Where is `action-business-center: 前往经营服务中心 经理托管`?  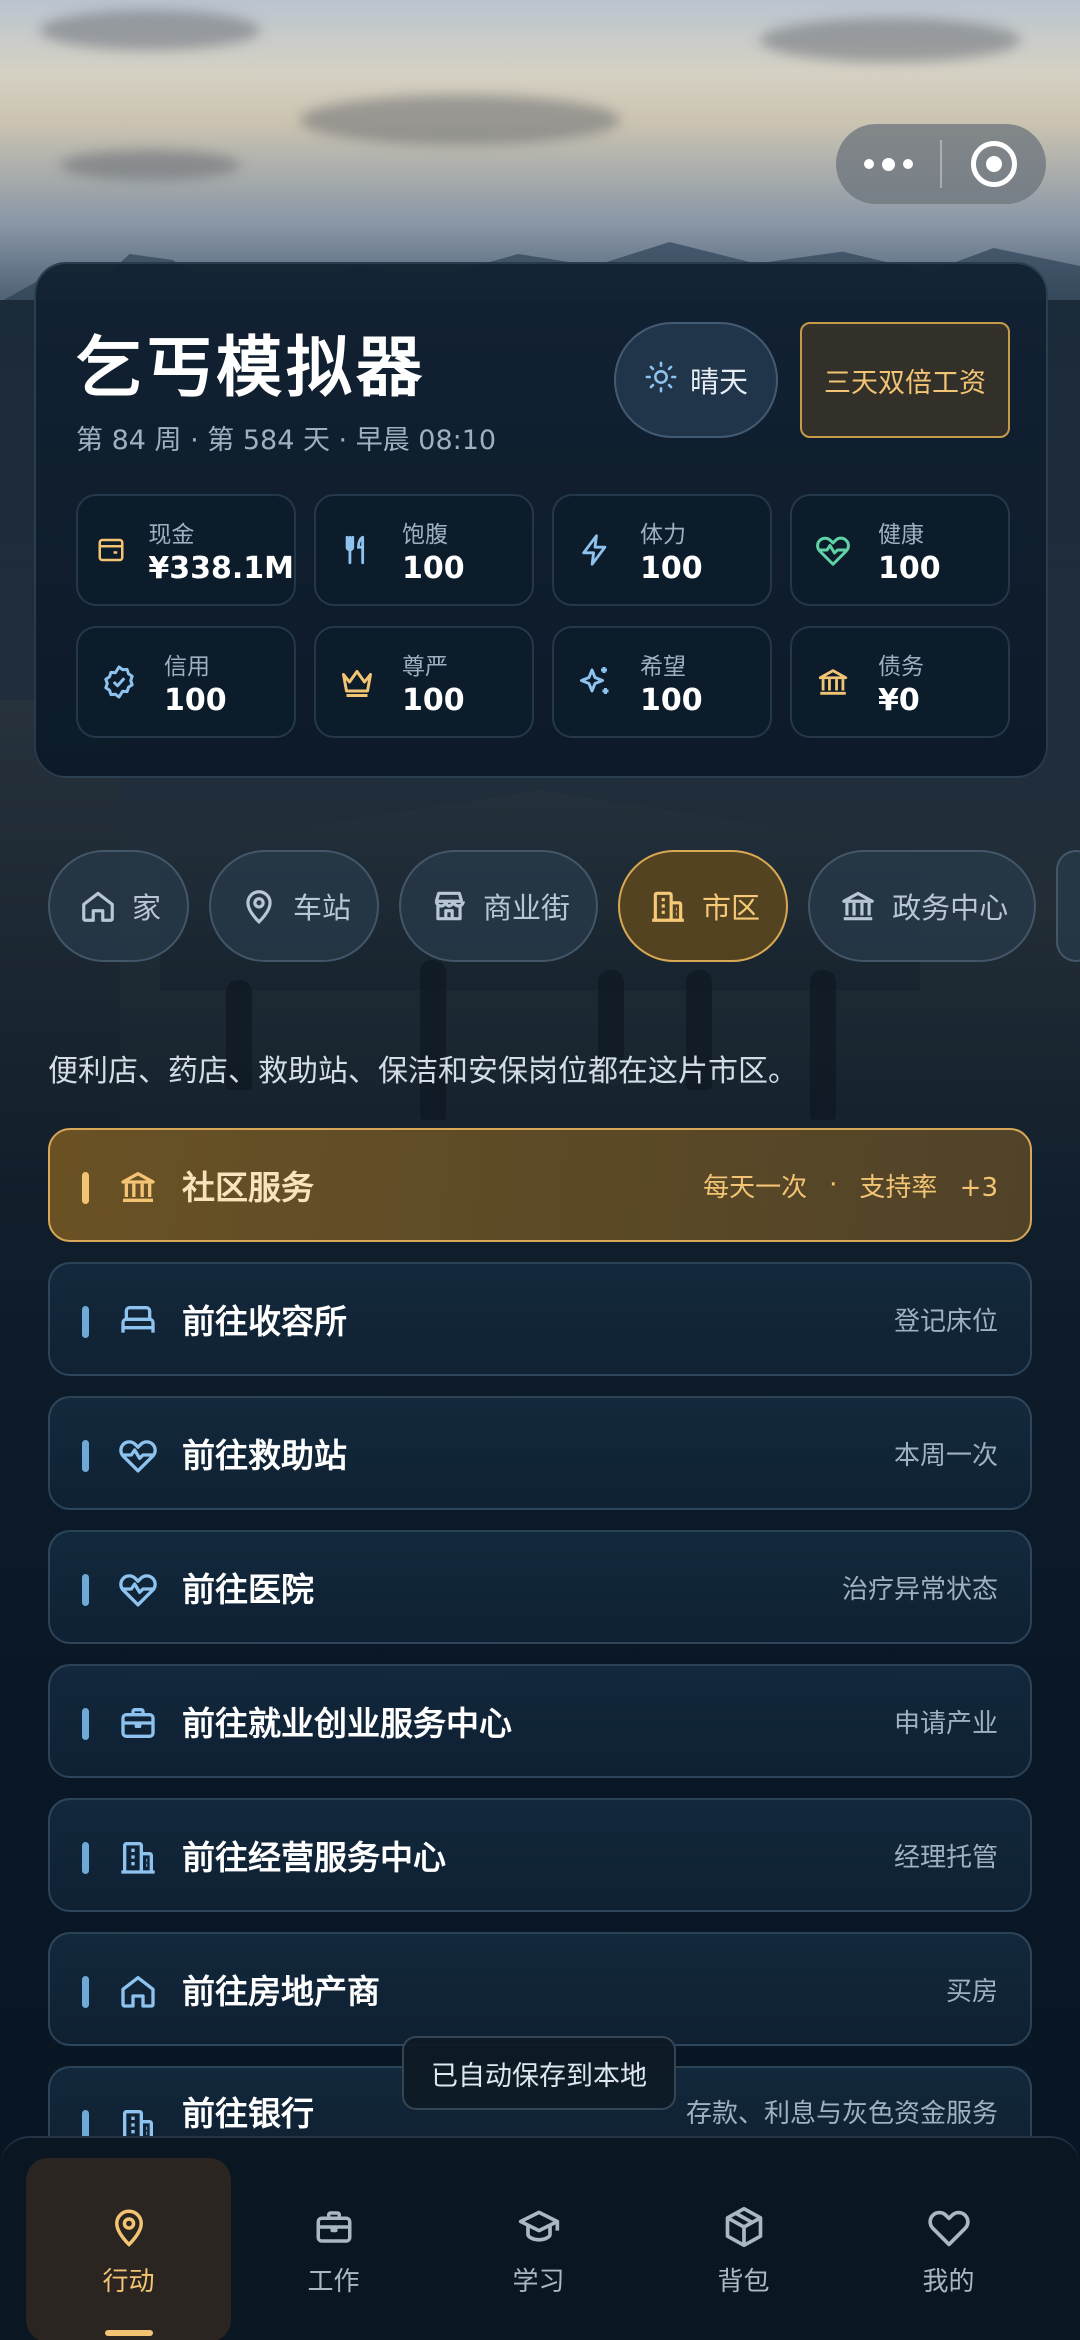
action-business-center: 前往经营服务中心 经理托管 is located at coordinates (540, 1855).